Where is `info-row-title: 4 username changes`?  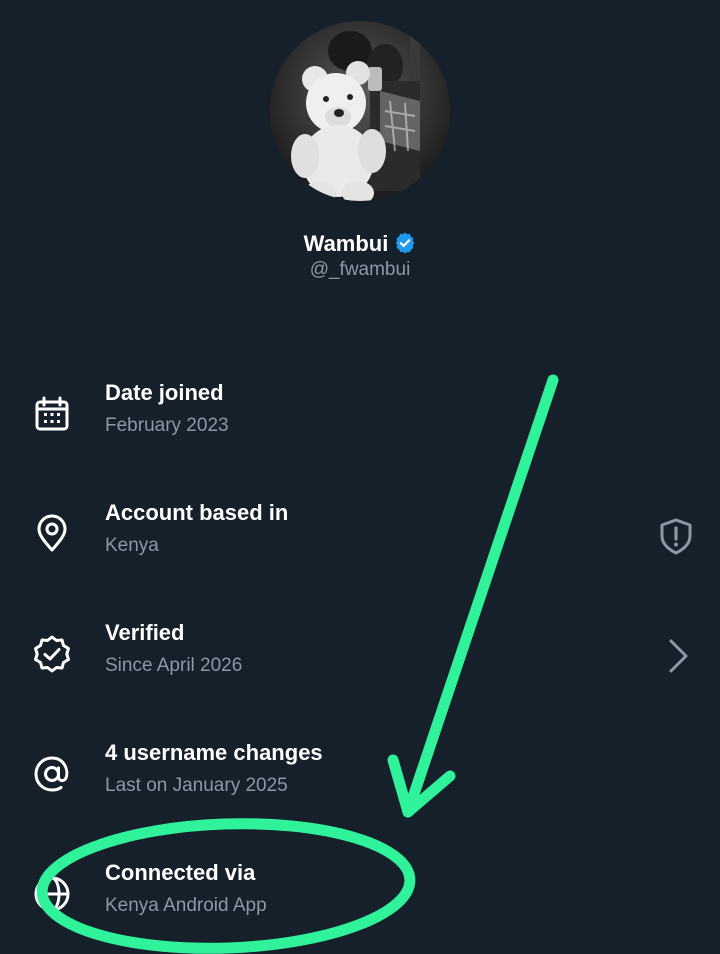 info-row-title: 4 username changes is located at coordinates (214, 752).